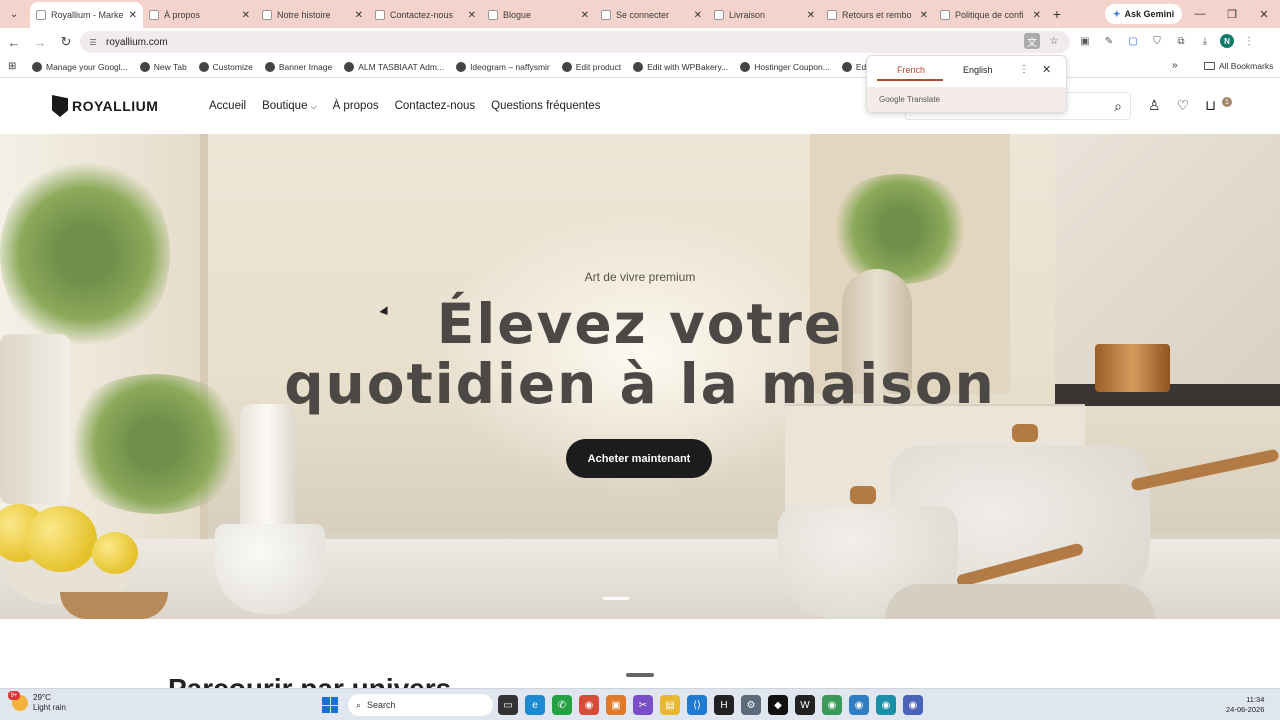 The width and height of the screenshot is (1280, 720). I want to click on snipping-tool-icon: ✂, so click(643, 705).